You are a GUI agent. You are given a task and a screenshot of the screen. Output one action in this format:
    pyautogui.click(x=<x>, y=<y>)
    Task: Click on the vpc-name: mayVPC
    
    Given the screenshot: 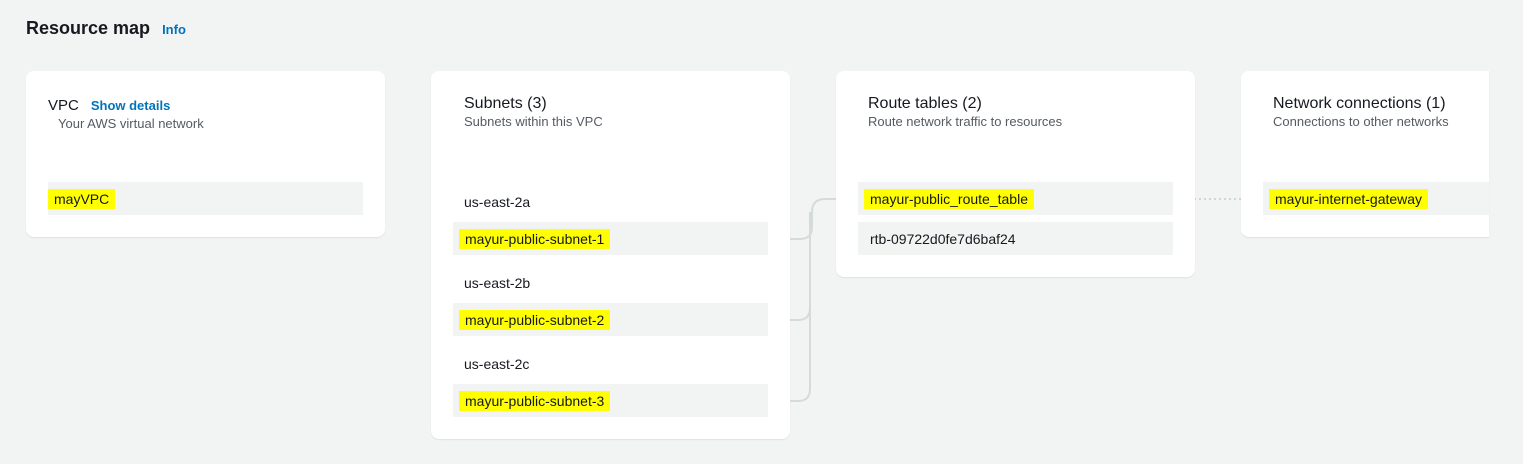 What is the action you would take?
    pyautogui.click(x=82, y=198)
    